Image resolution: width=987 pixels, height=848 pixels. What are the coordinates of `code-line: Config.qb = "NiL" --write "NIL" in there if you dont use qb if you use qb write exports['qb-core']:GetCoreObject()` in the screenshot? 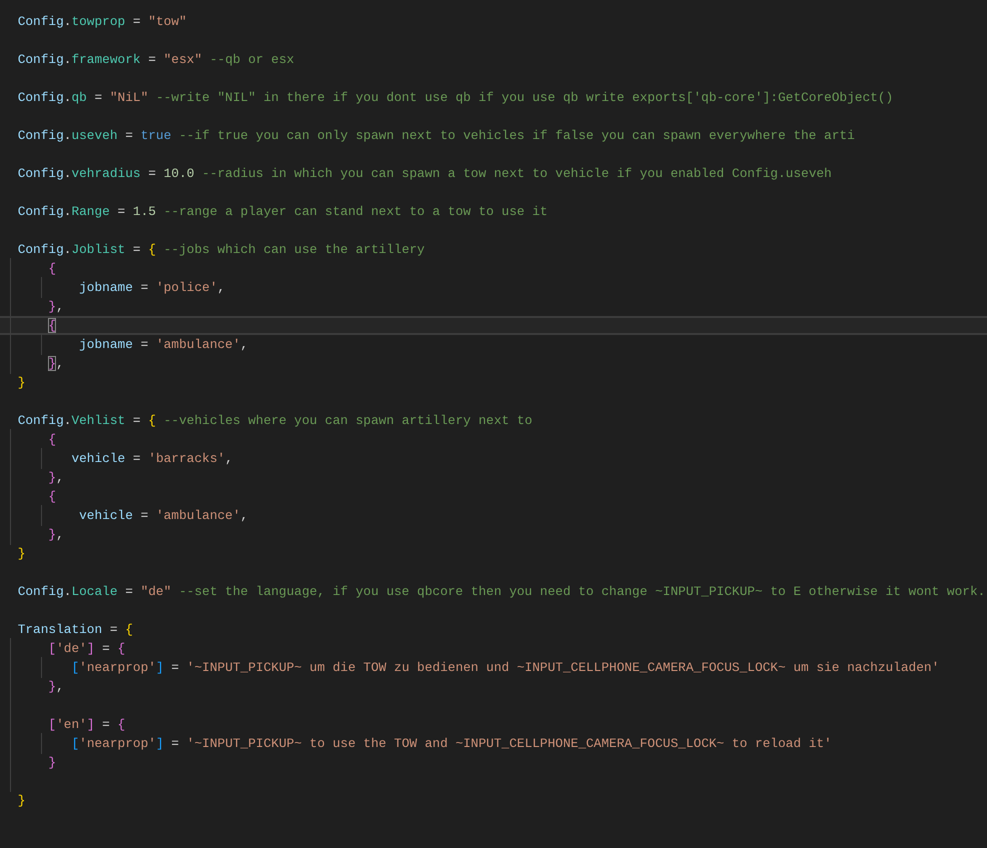 It's located at (456, 97).